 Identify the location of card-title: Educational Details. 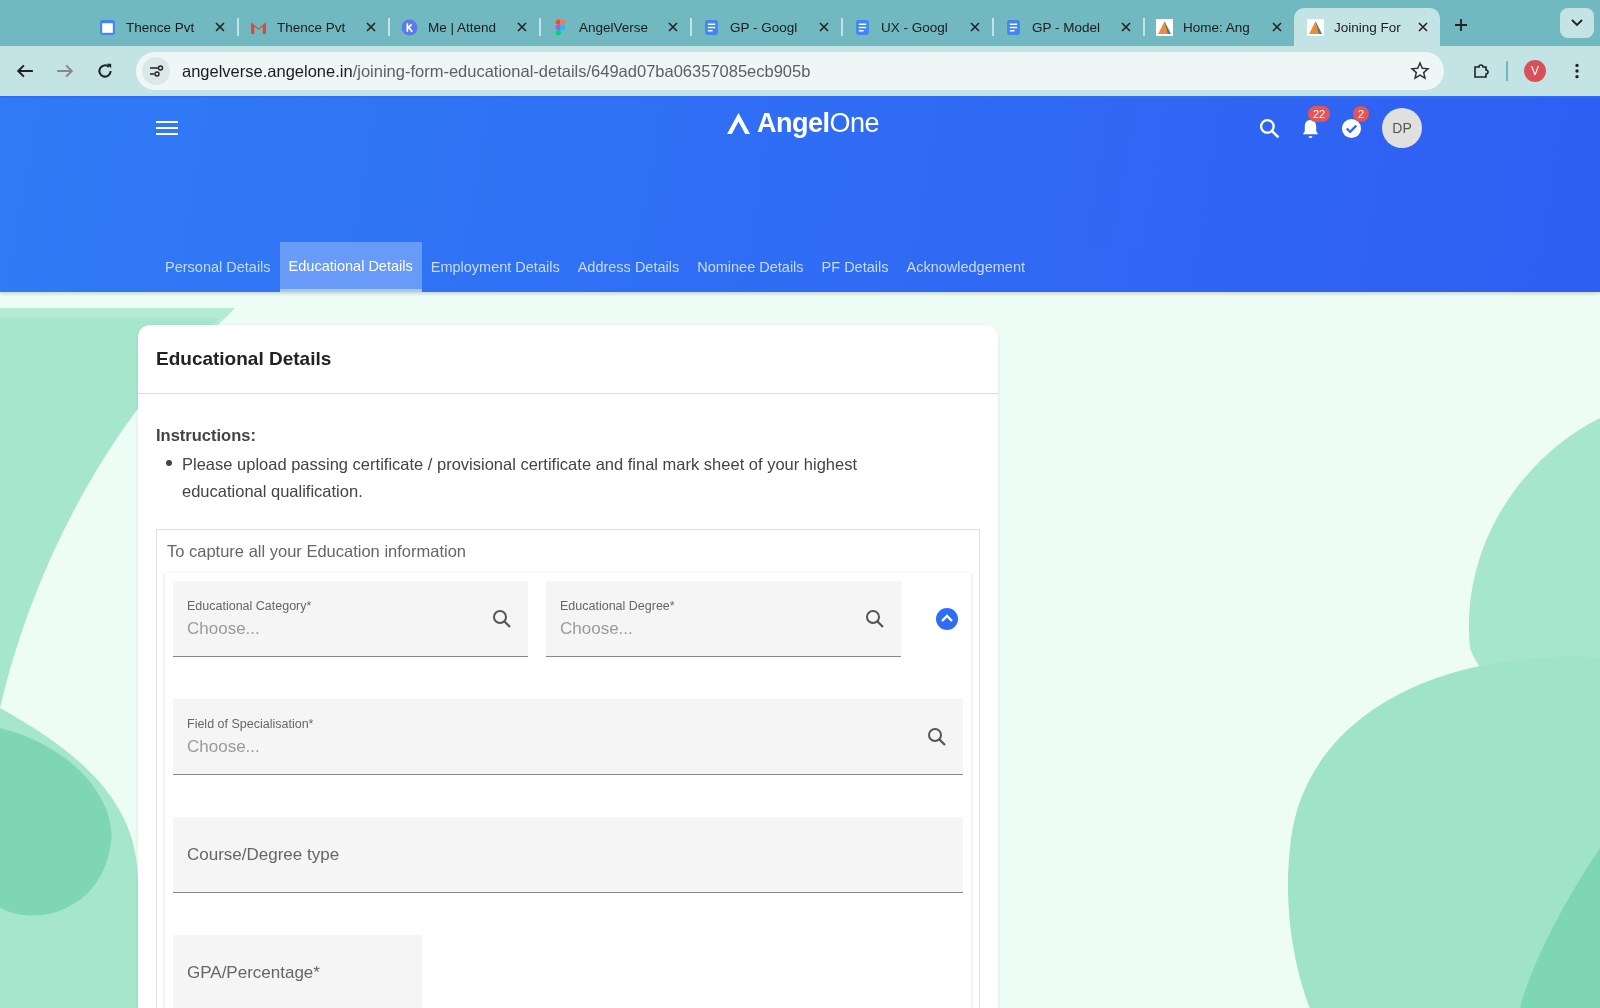
(244, 359).